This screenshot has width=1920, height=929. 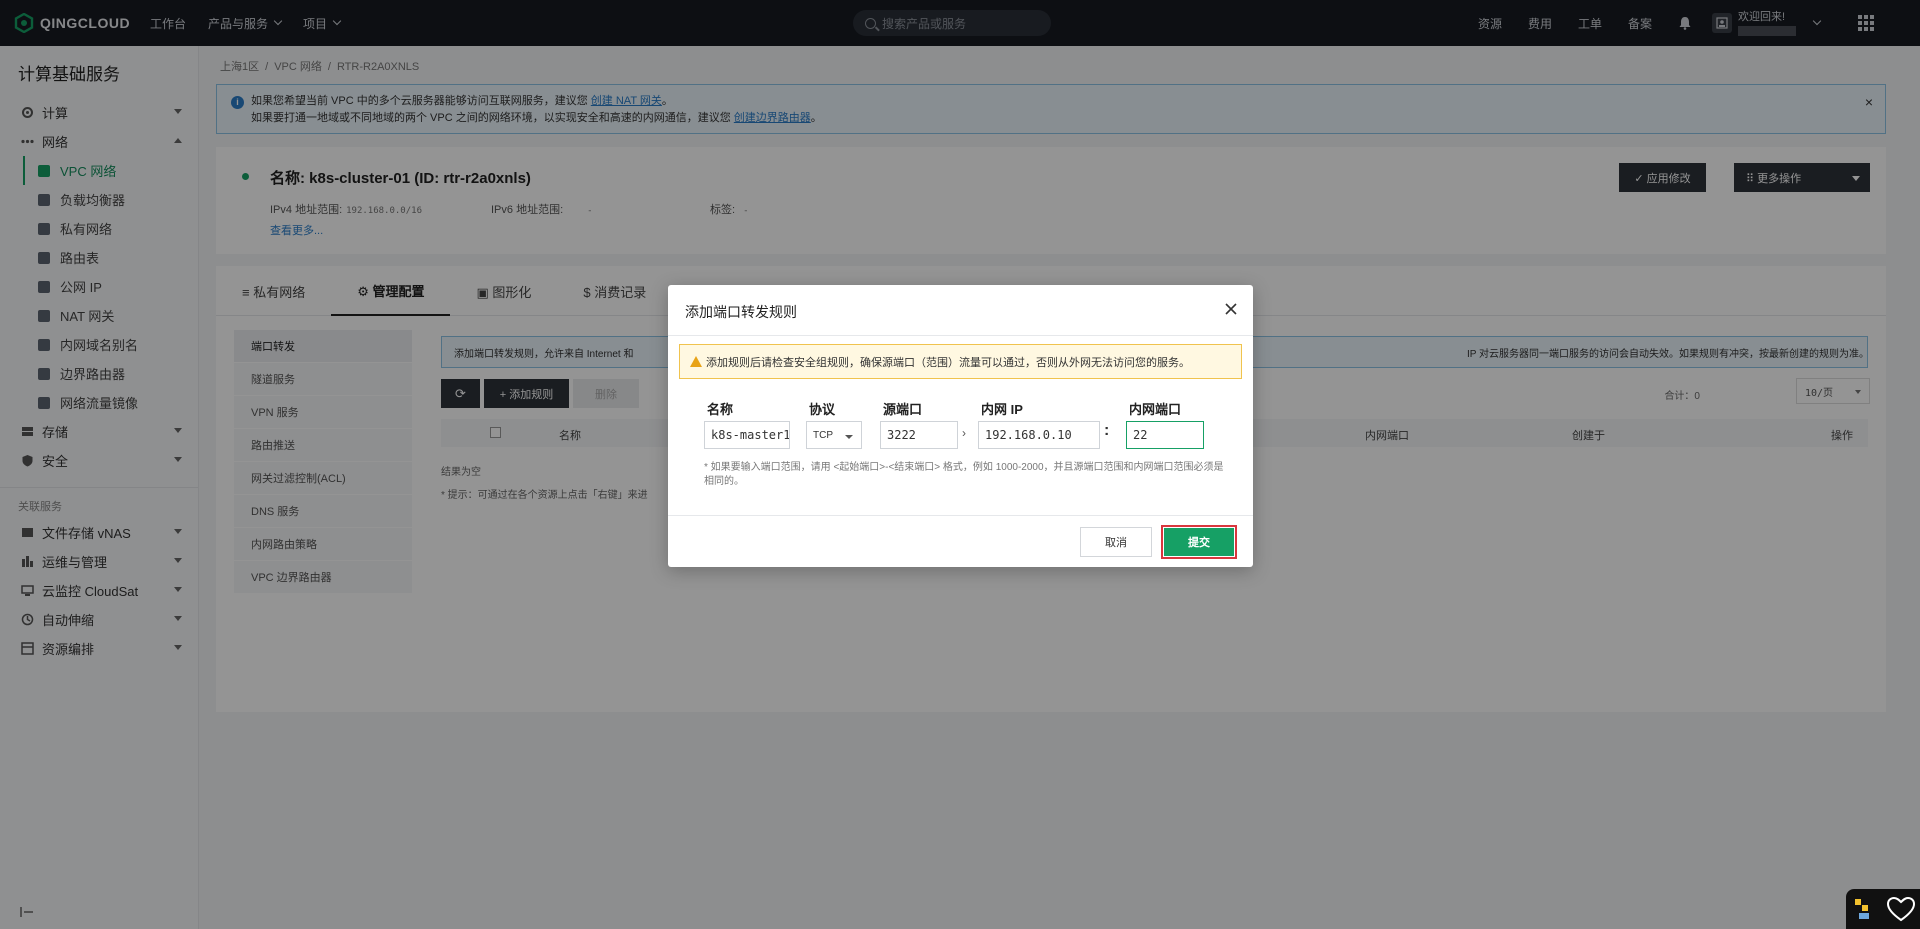 I want to click on submit-button: 提交, so click(x=1199, y=542).